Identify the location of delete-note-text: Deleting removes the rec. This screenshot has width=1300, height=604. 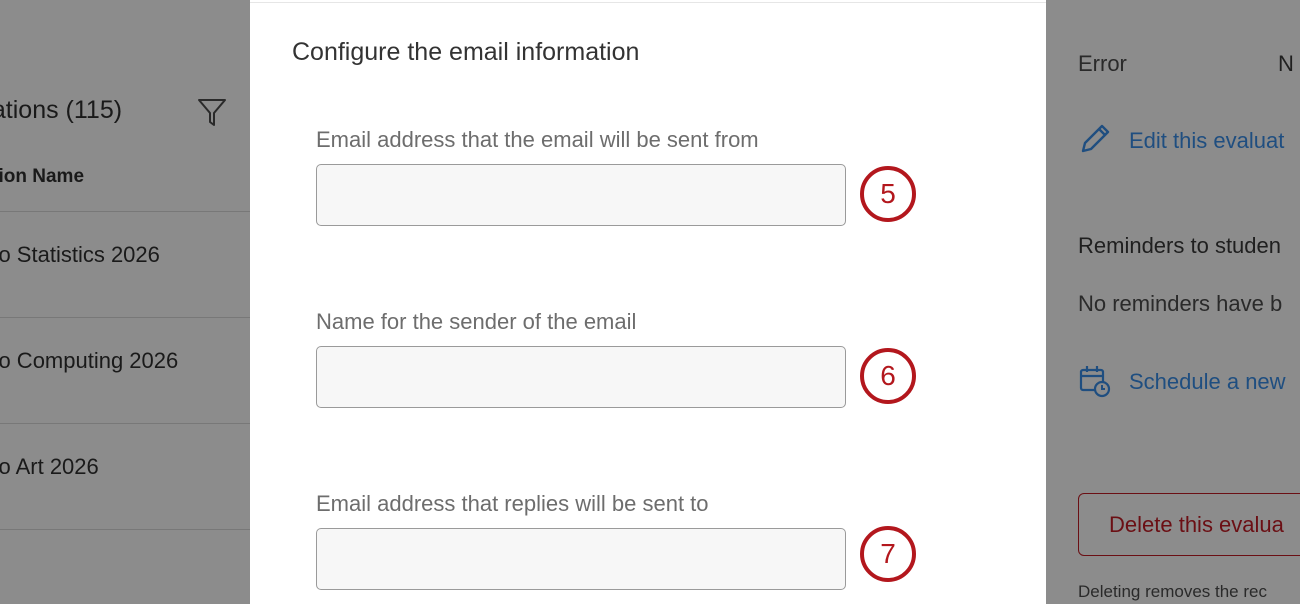
(1172, 591).